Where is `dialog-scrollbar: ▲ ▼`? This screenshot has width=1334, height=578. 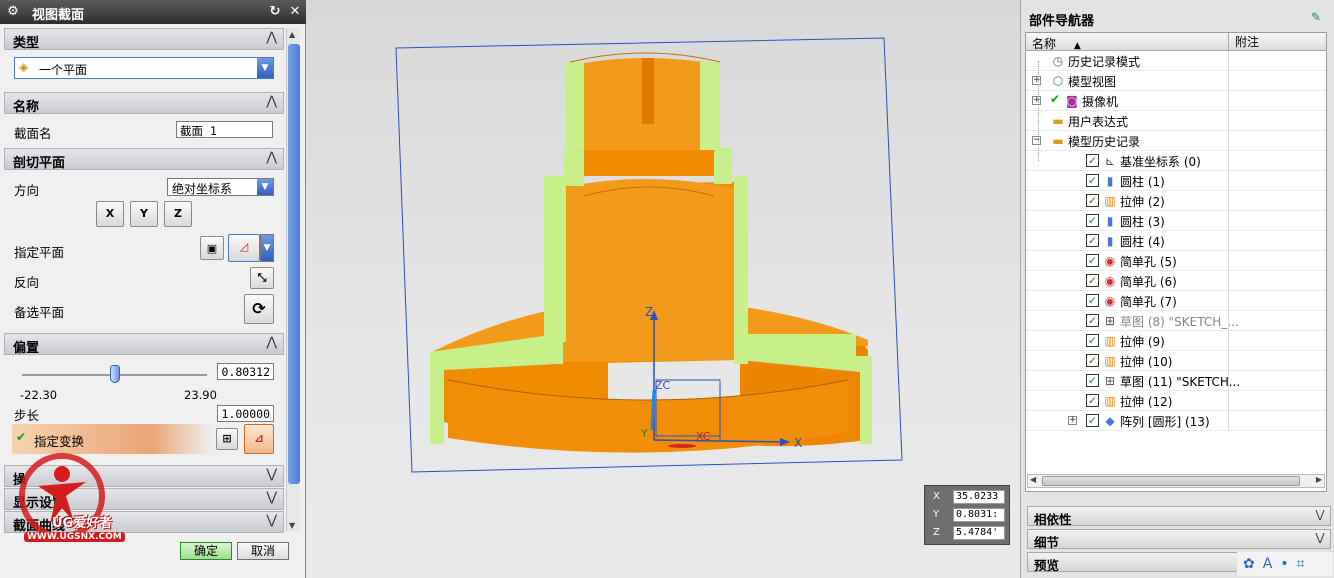
dialog-scrollbar: ▲ ▼ is located at coordinates (293, 280).